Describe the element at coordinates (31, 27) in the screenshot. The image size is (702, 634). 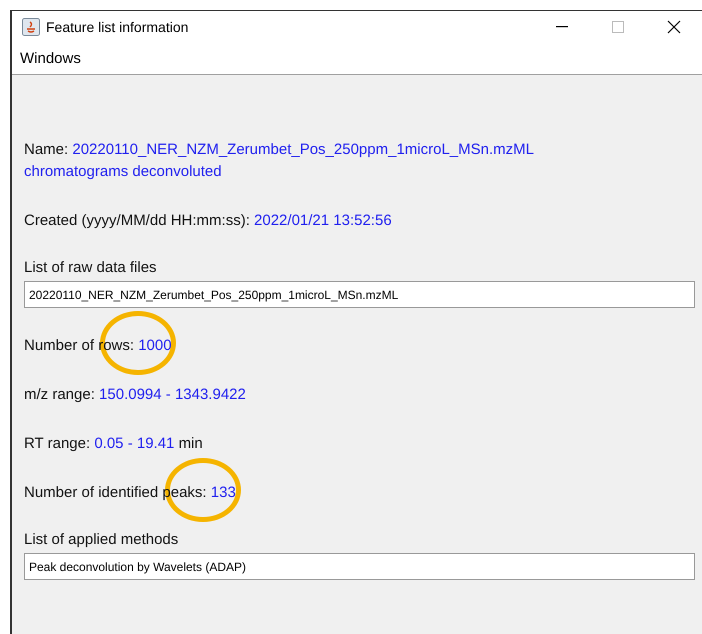
I see `app-icon` at that location.